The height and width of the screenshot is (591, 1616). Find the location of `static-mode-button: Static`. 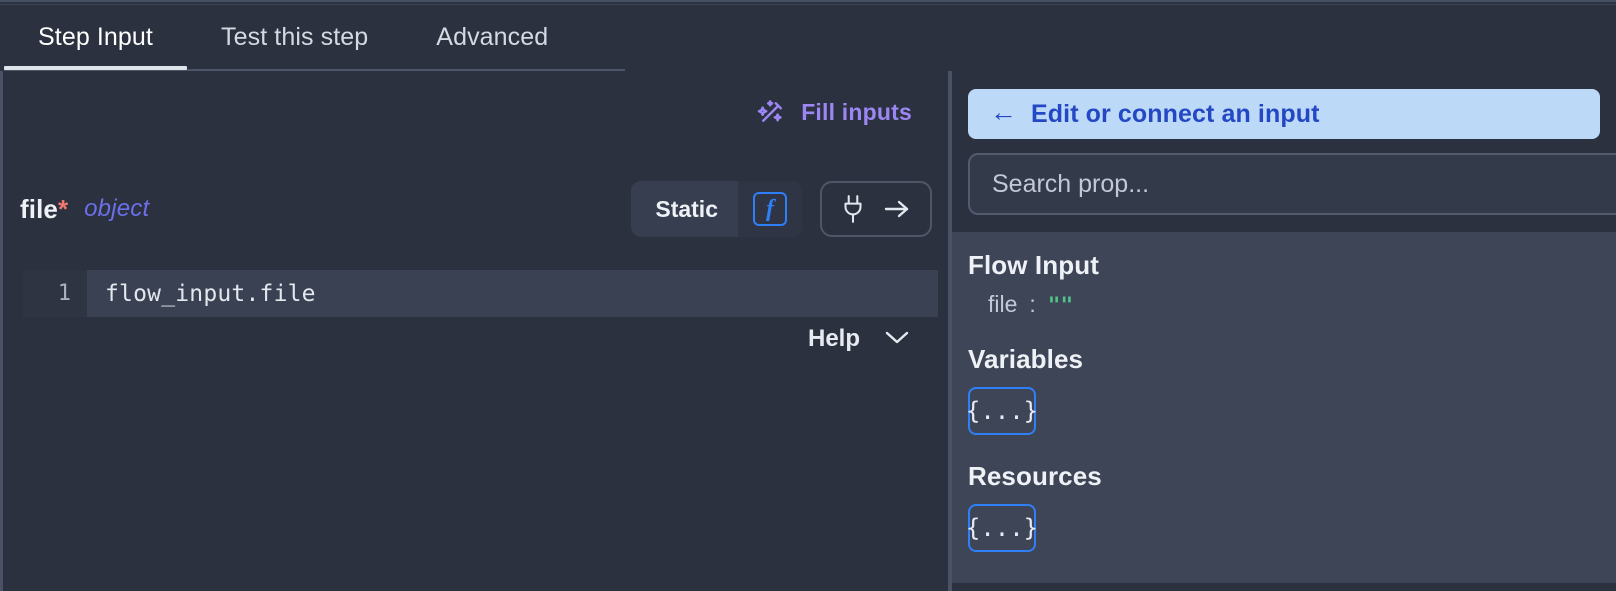

static-mode-button: Static is located at coordinates (684, 209).